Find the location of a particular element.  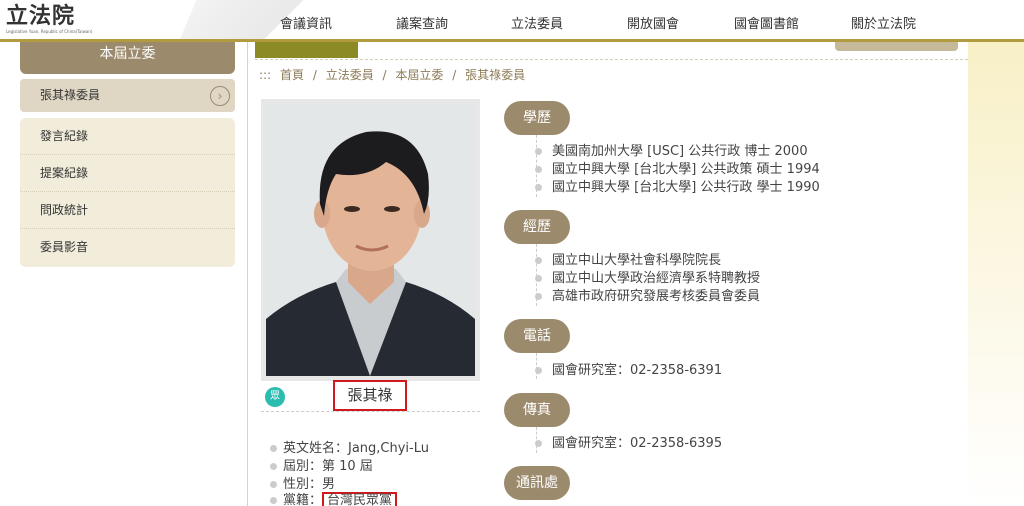

list-item: 高雄市政府研究發展考核委員會委員 is located at coordinates (647, 297).